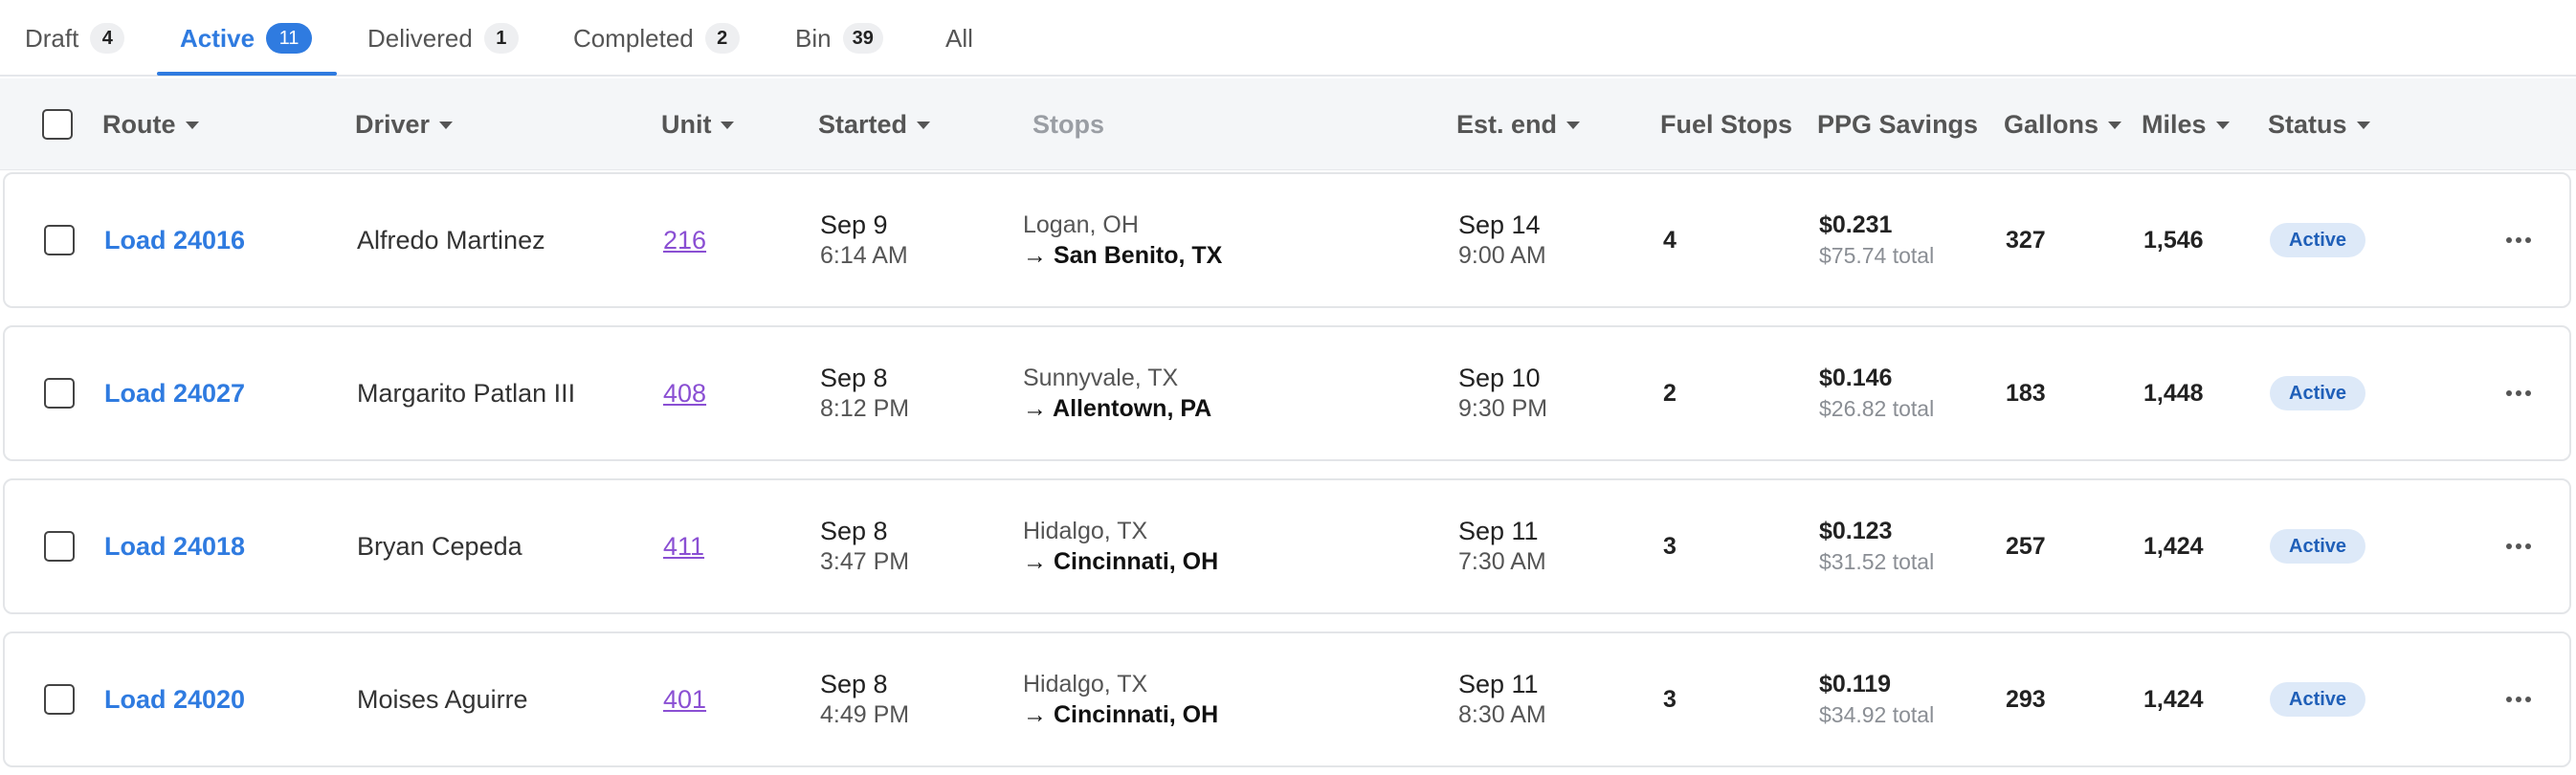  What do you see at coordinates (1670, 393) in the screenshot?
I see `fuel-stops-cell: 2` at bounding box center [1670, 393].